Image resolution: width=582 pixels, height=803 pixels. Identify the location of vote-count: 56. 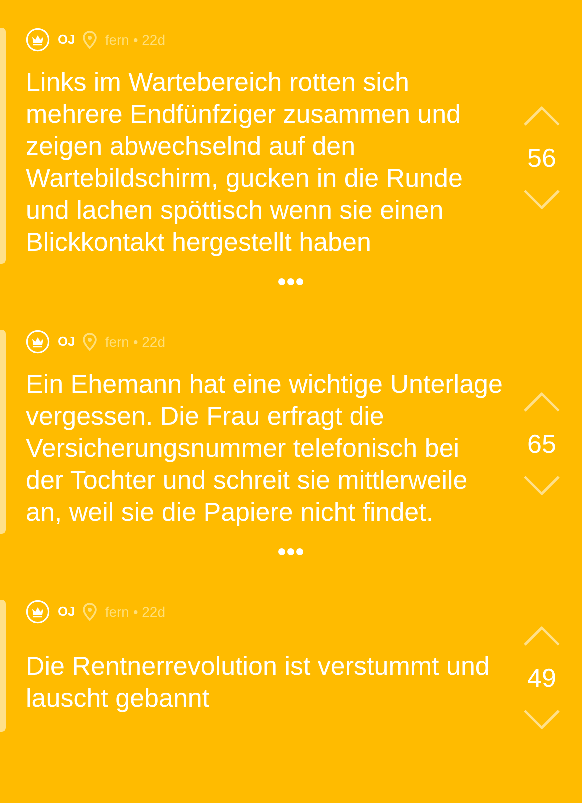
(542, 158).